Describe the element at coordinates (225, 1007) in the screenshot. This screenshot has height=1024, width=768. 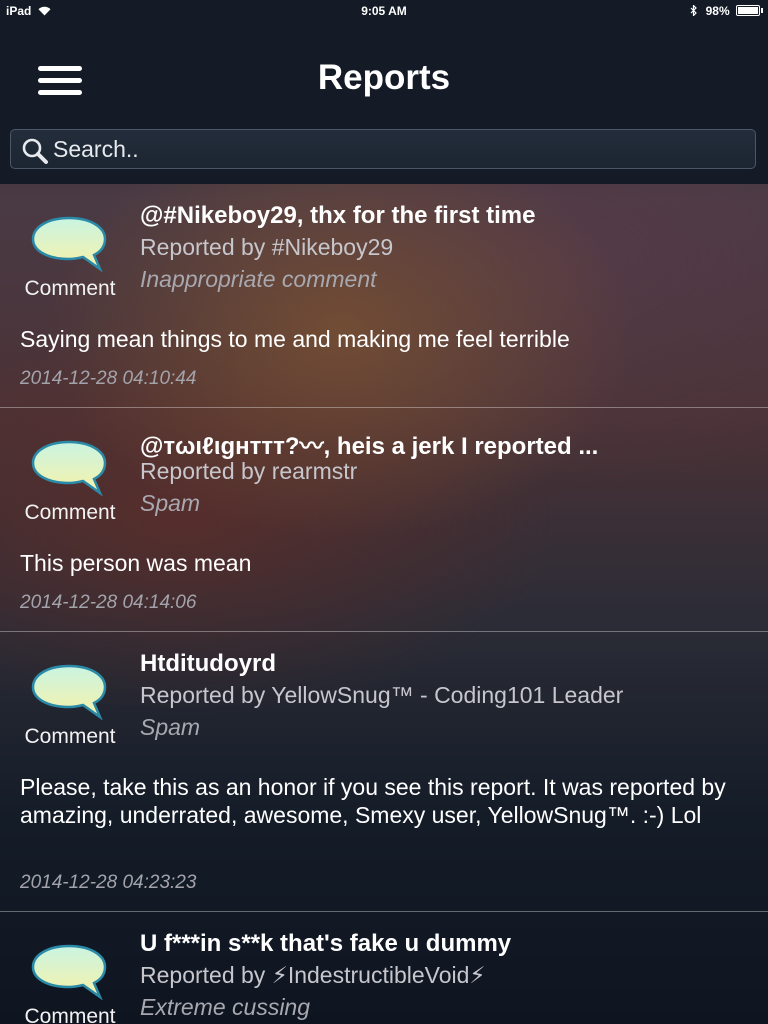
I see `report-reason: Extreme cussing` at that location.